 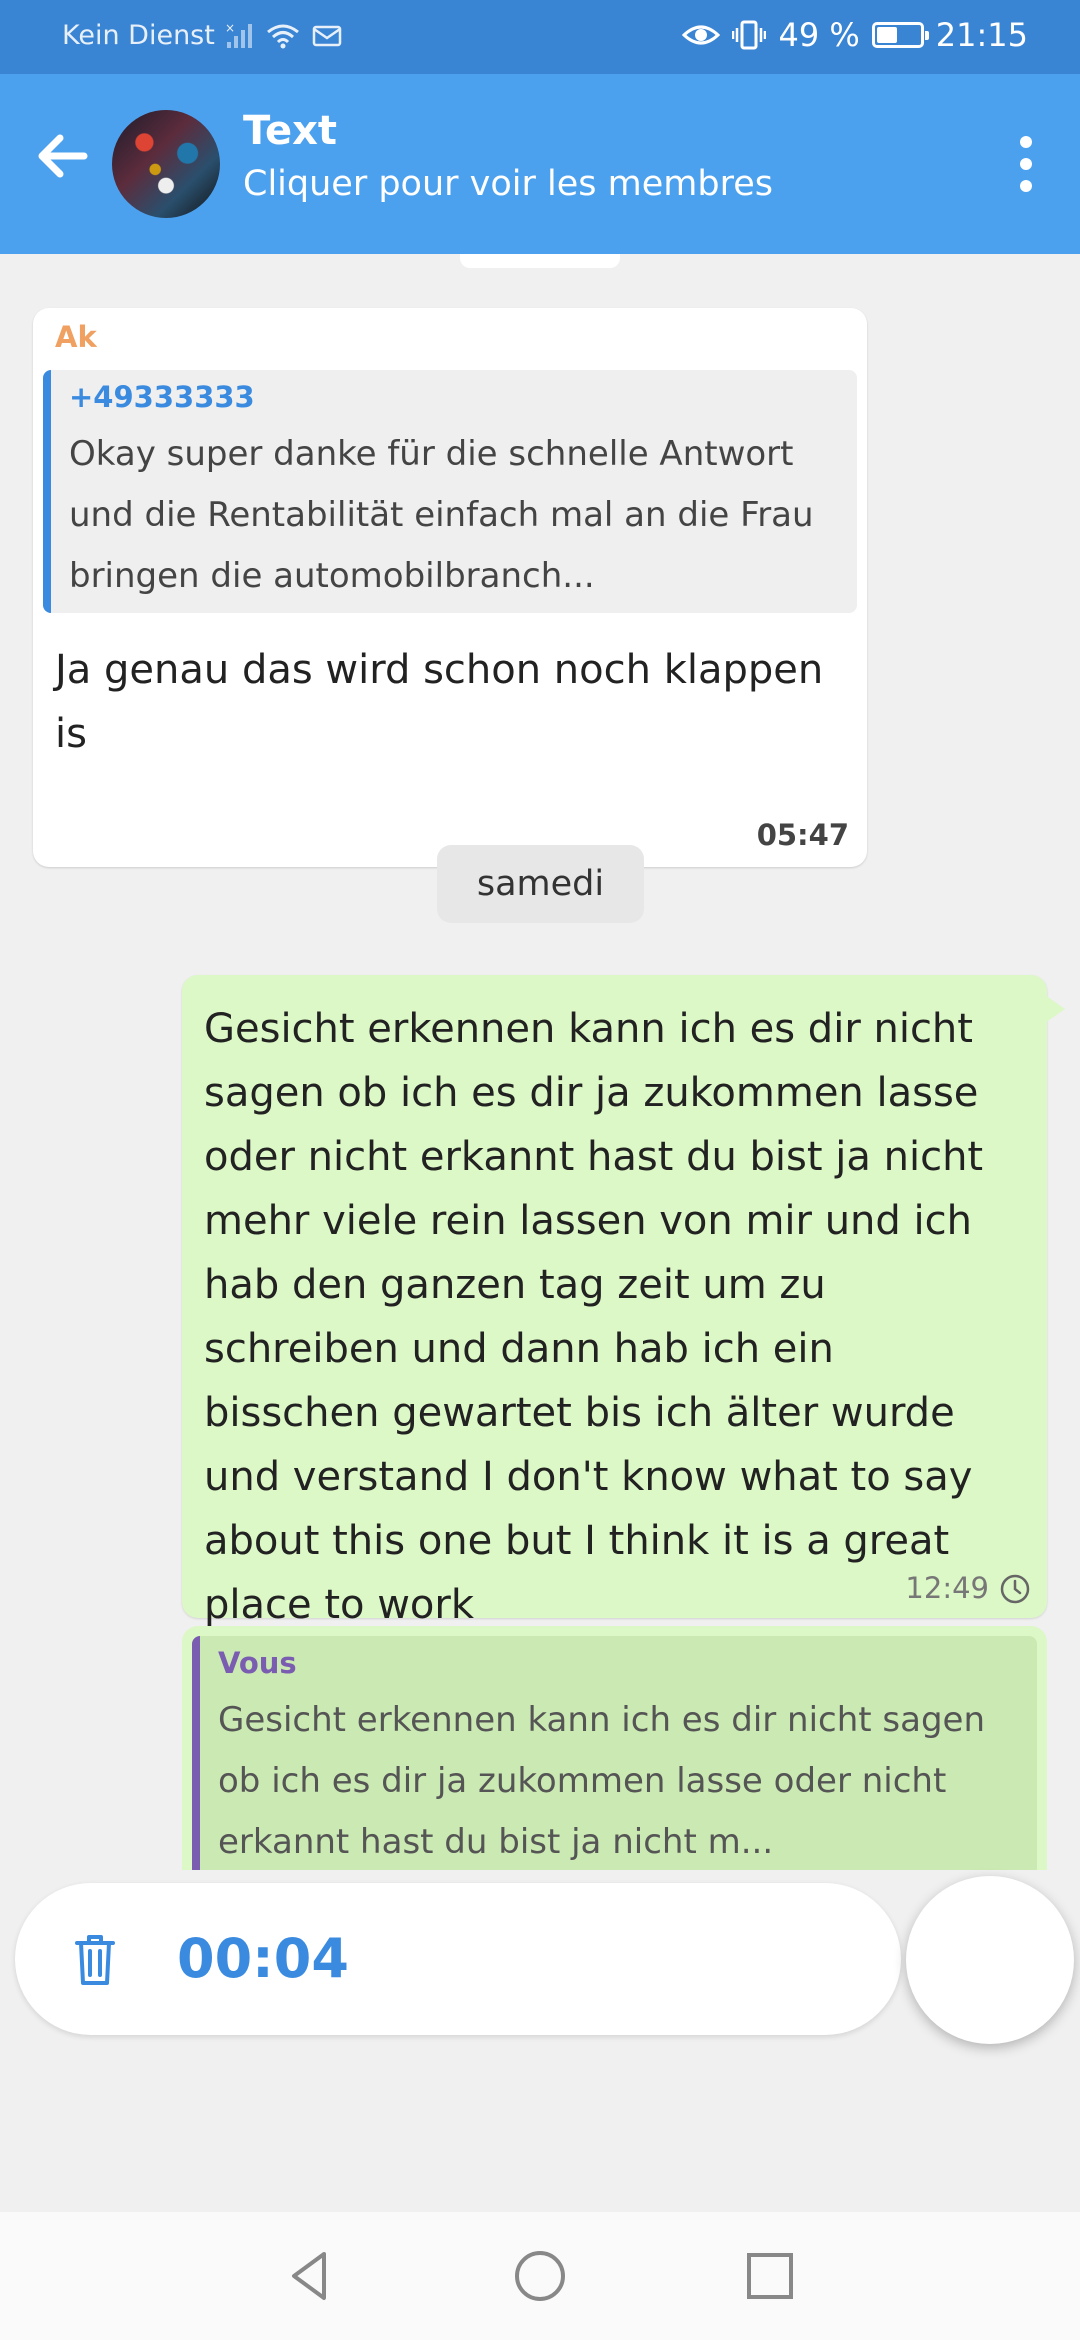 What do you see at coordinates (282, 36) in the screenshot?
I see `wifi-icon` at bounding box center [282, 36].